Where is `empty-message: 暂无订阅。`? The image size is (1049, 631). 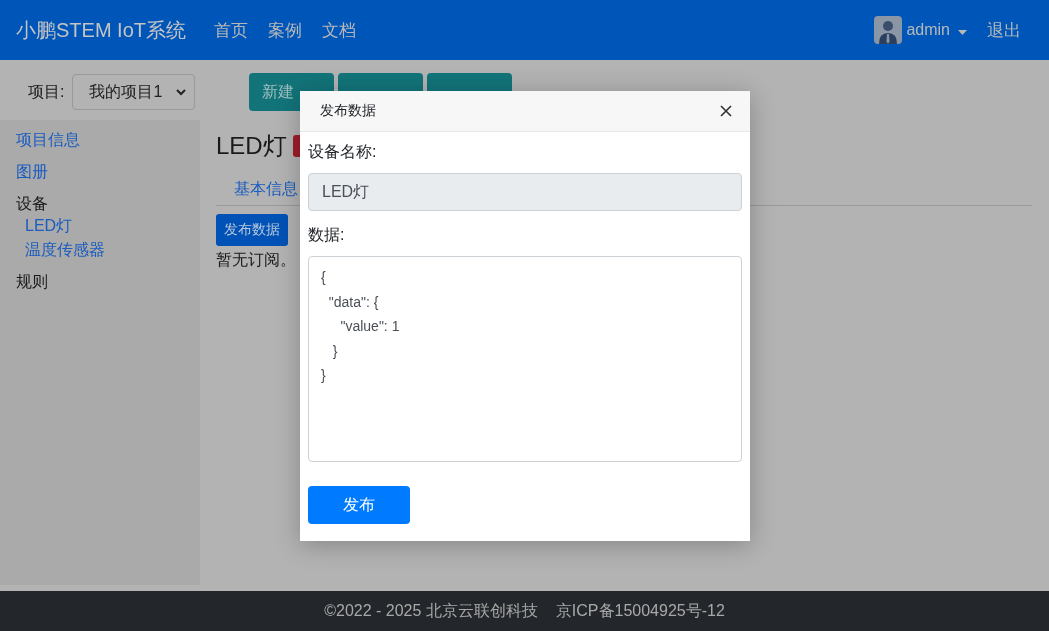 empty-message: 暂无订阅。 is located at coordinates (256, 260).